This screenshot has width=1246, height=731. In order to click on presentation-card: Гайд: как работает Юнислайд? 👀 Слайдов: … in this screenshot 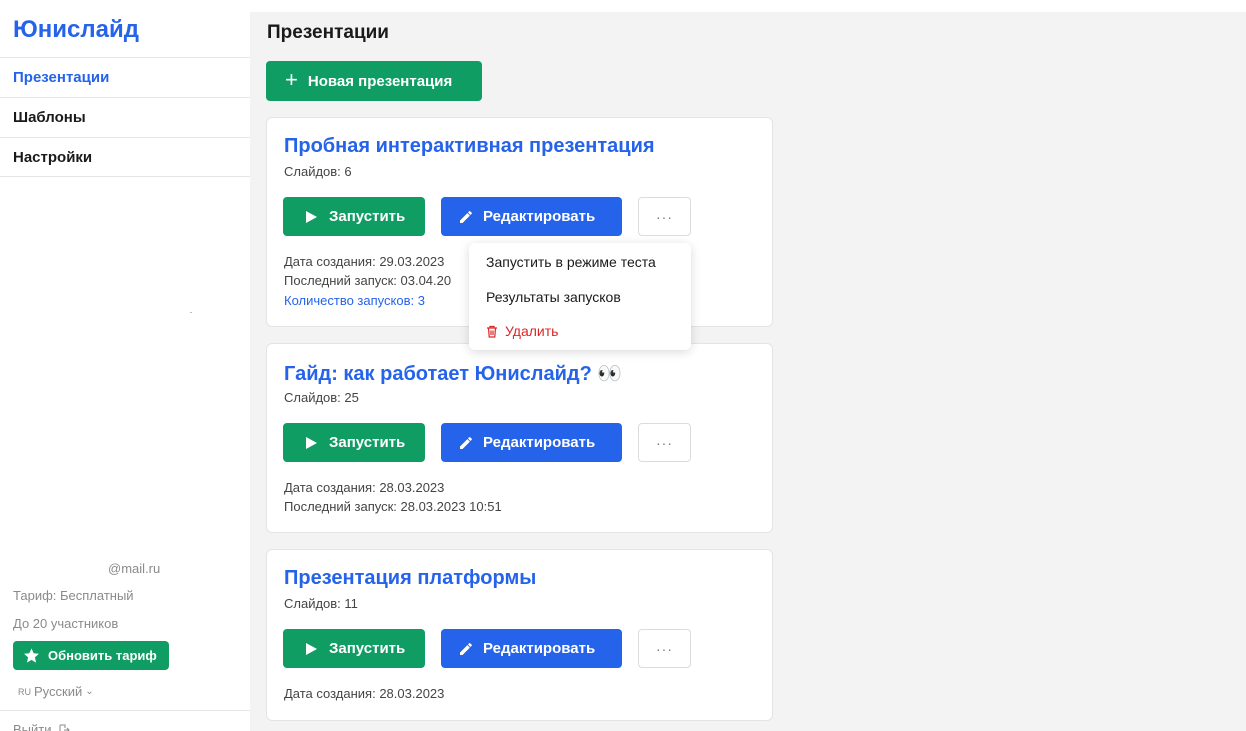, I will do `click(519, 438)`.